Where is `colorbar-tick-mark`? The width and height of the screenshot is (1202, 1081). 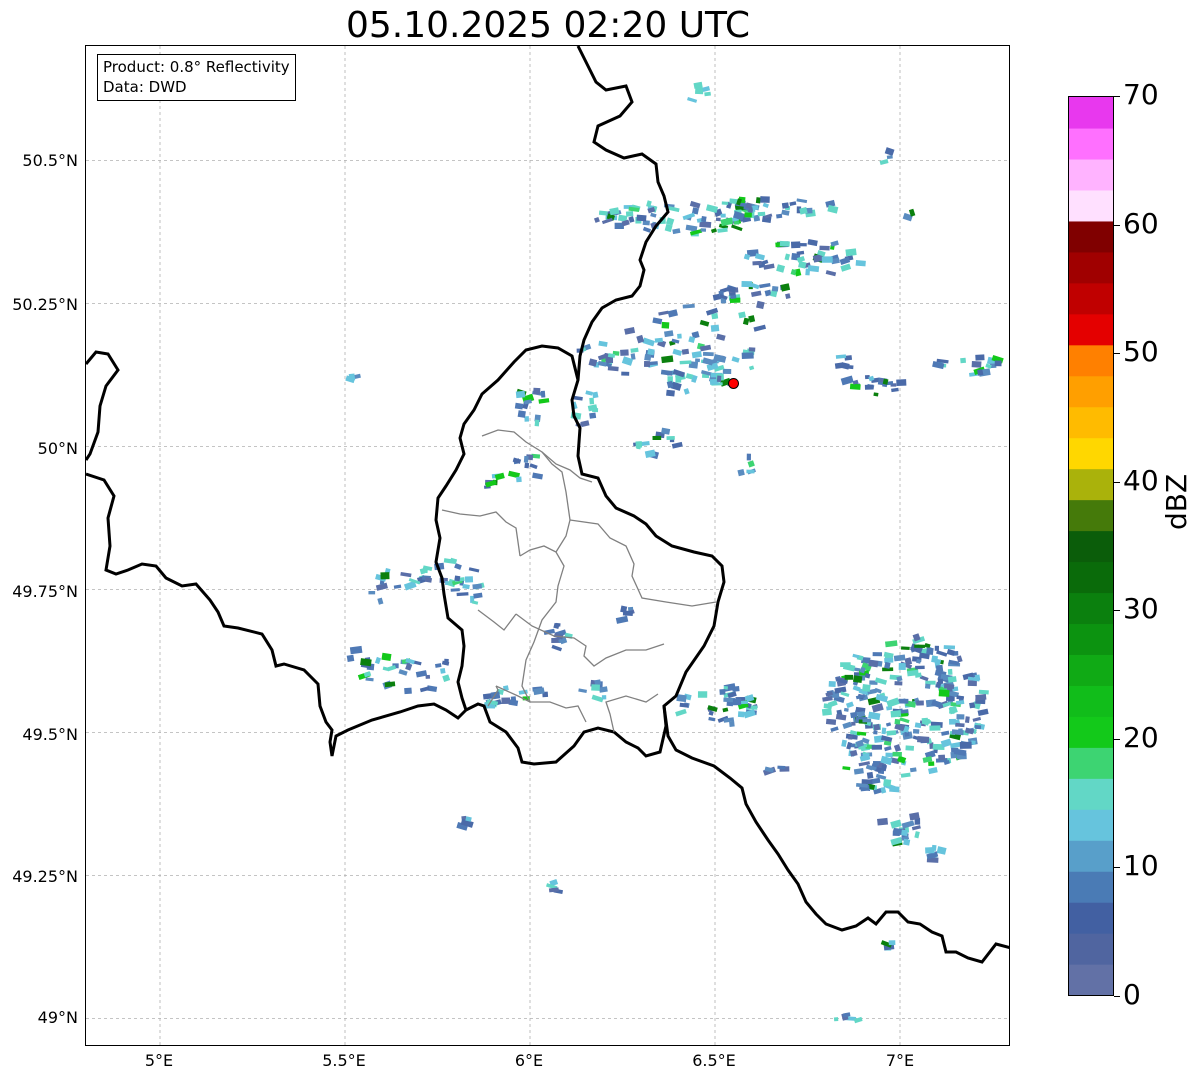
colorbar-tick-mark is located at coordinates (1117, 868).